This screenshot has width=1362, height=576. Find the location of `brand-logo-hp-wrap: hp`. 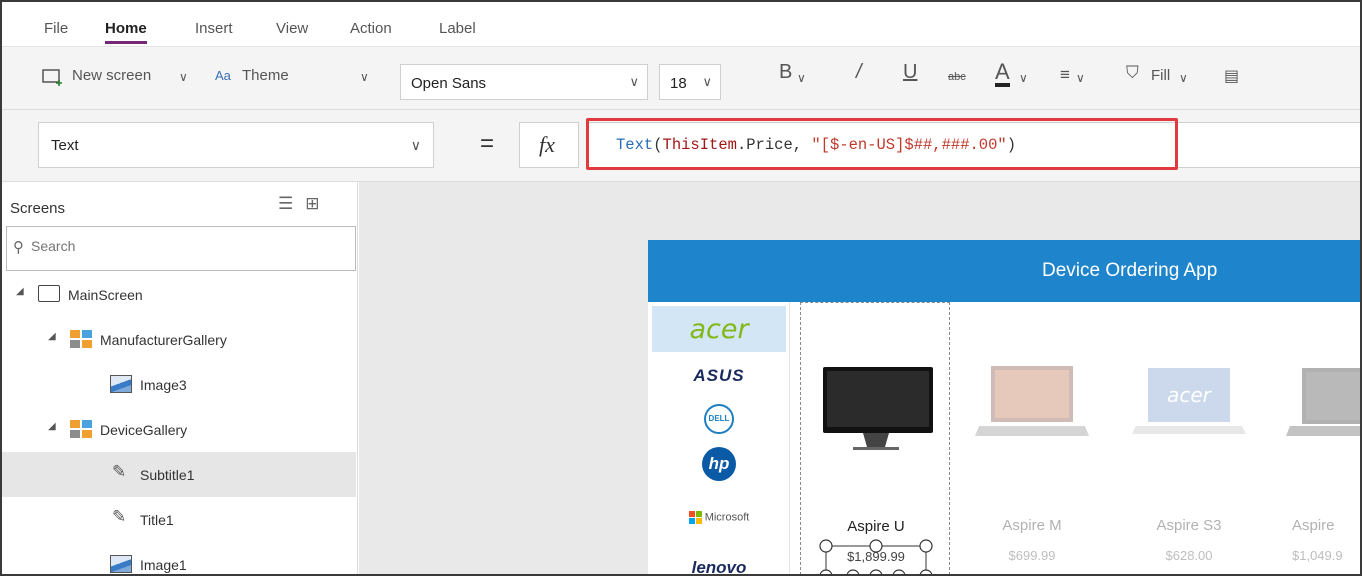

brand-logo-hp-wrap: hp is located at coordinates (719, 465).